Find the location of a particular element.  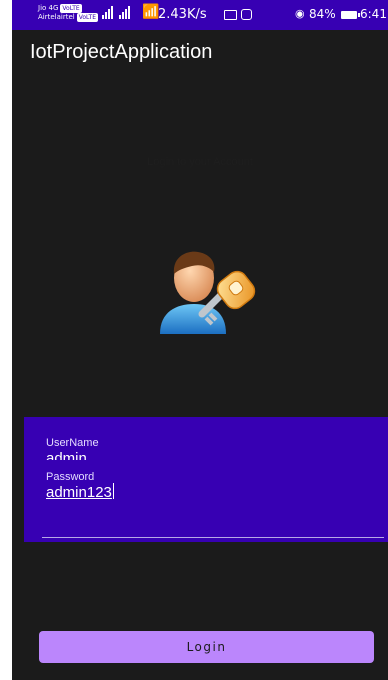

network-tag-2: VoLTE is located at coordinates (87, 17).